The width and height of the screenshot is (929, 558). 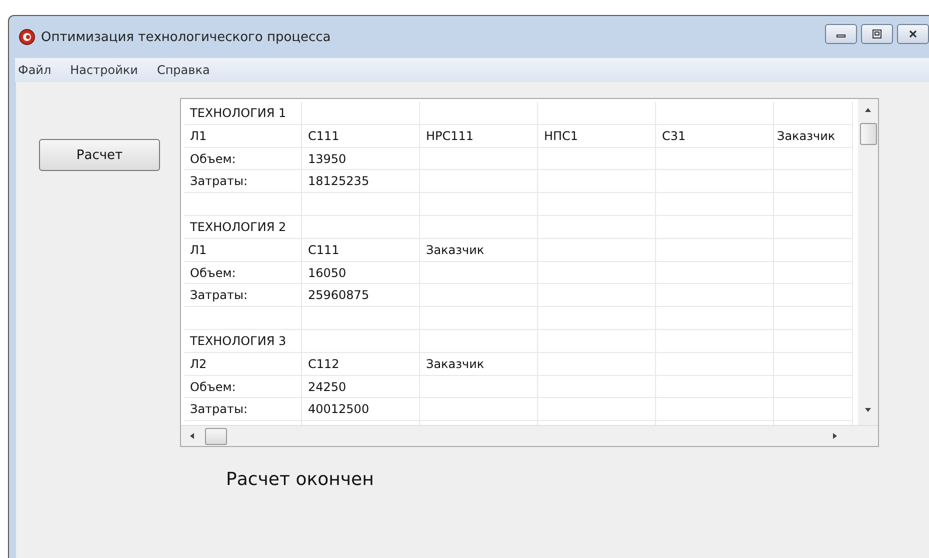 I want to click on close-icon, so click(x=913, y=34).